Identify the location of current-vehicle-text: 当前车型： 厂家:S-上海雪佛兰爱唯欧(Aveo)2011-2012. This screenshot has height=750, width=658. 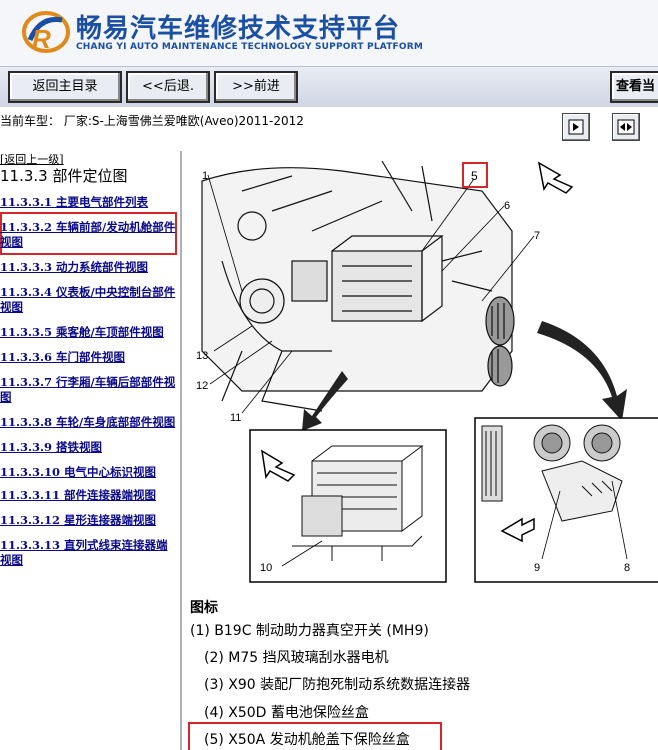
(152, 121).